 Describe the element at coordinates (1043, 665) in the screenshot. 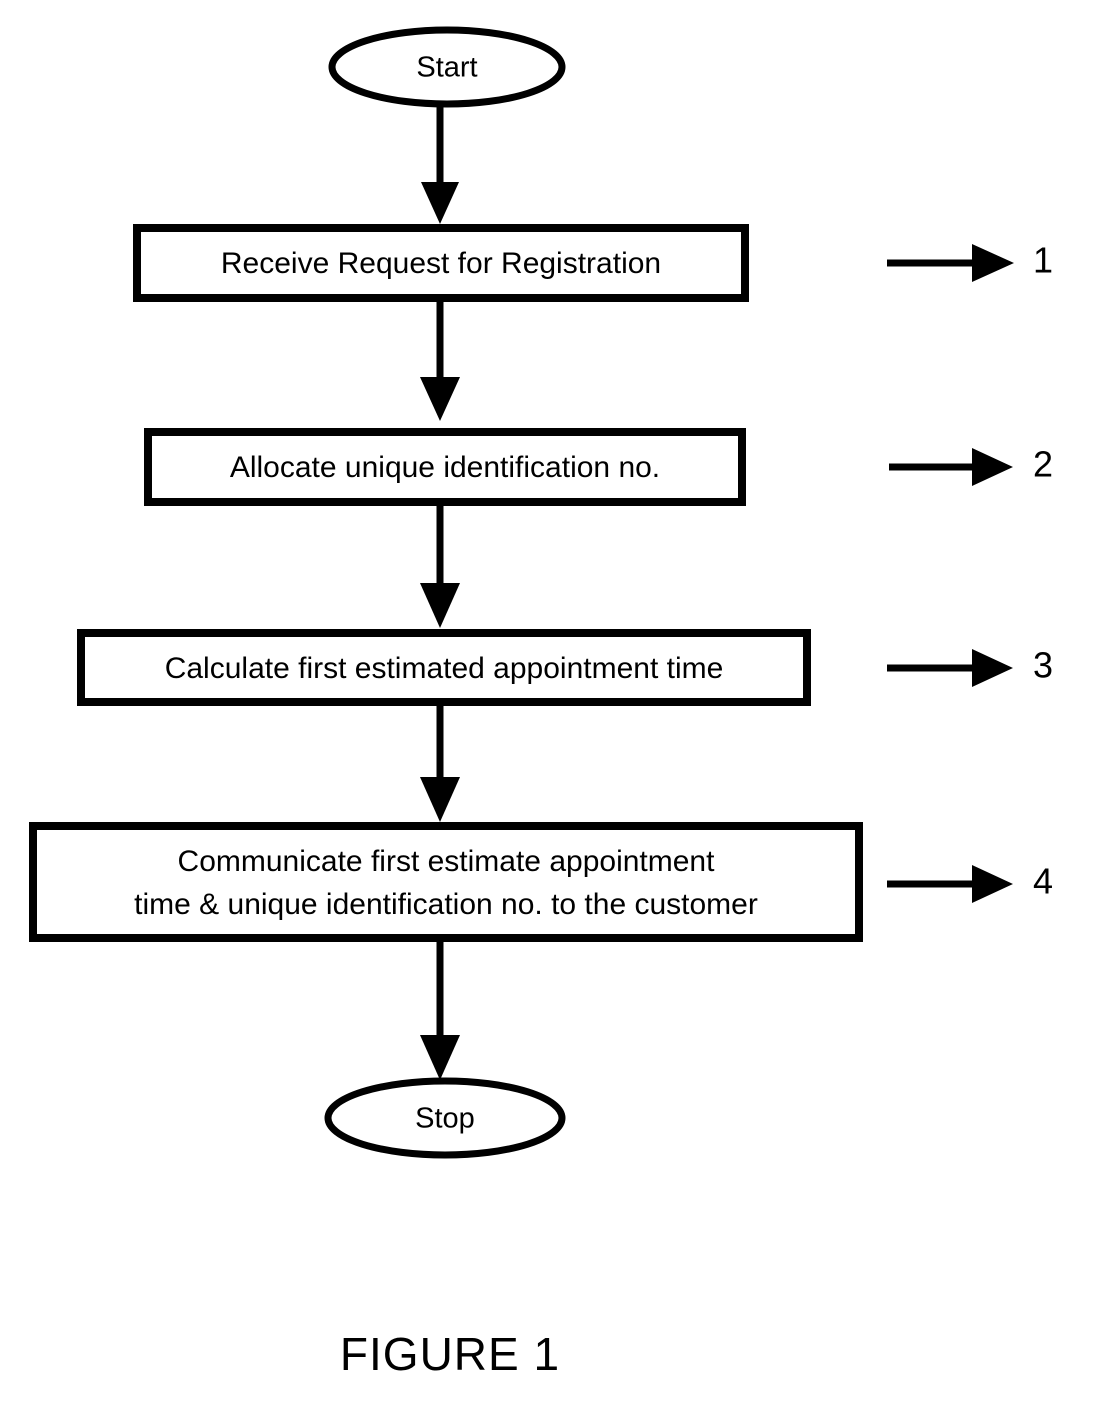

I see `reference-number-3: 3` at that location.